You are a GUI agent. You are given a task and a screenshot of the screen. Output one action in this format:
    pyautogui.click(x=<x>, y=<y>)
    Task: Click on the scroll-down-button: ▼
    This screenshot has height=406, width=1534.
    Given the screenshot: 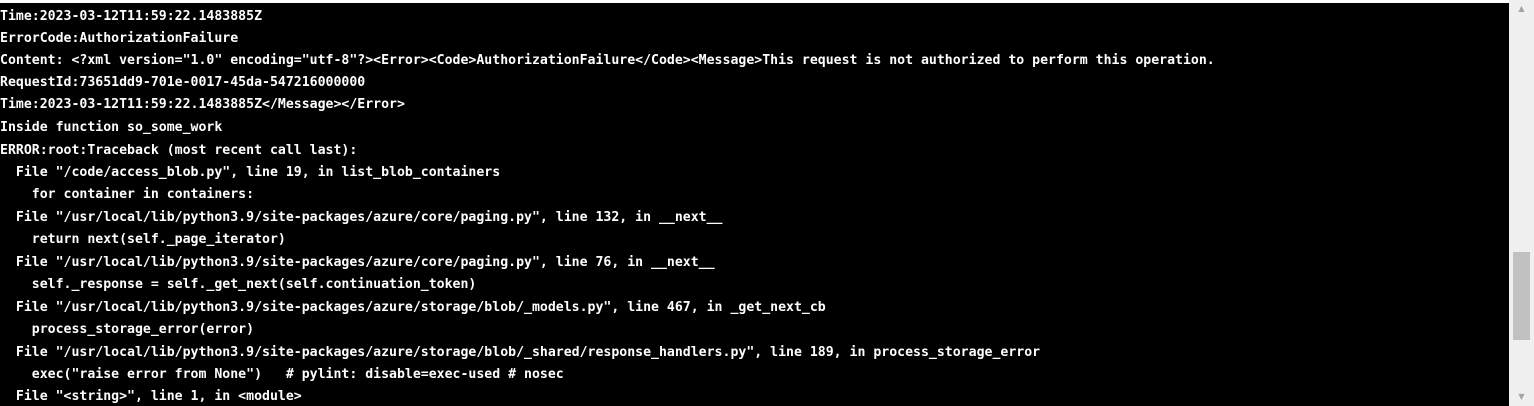 What is the action you would take?
    pyautogui.click(x=1521, y=397)
    